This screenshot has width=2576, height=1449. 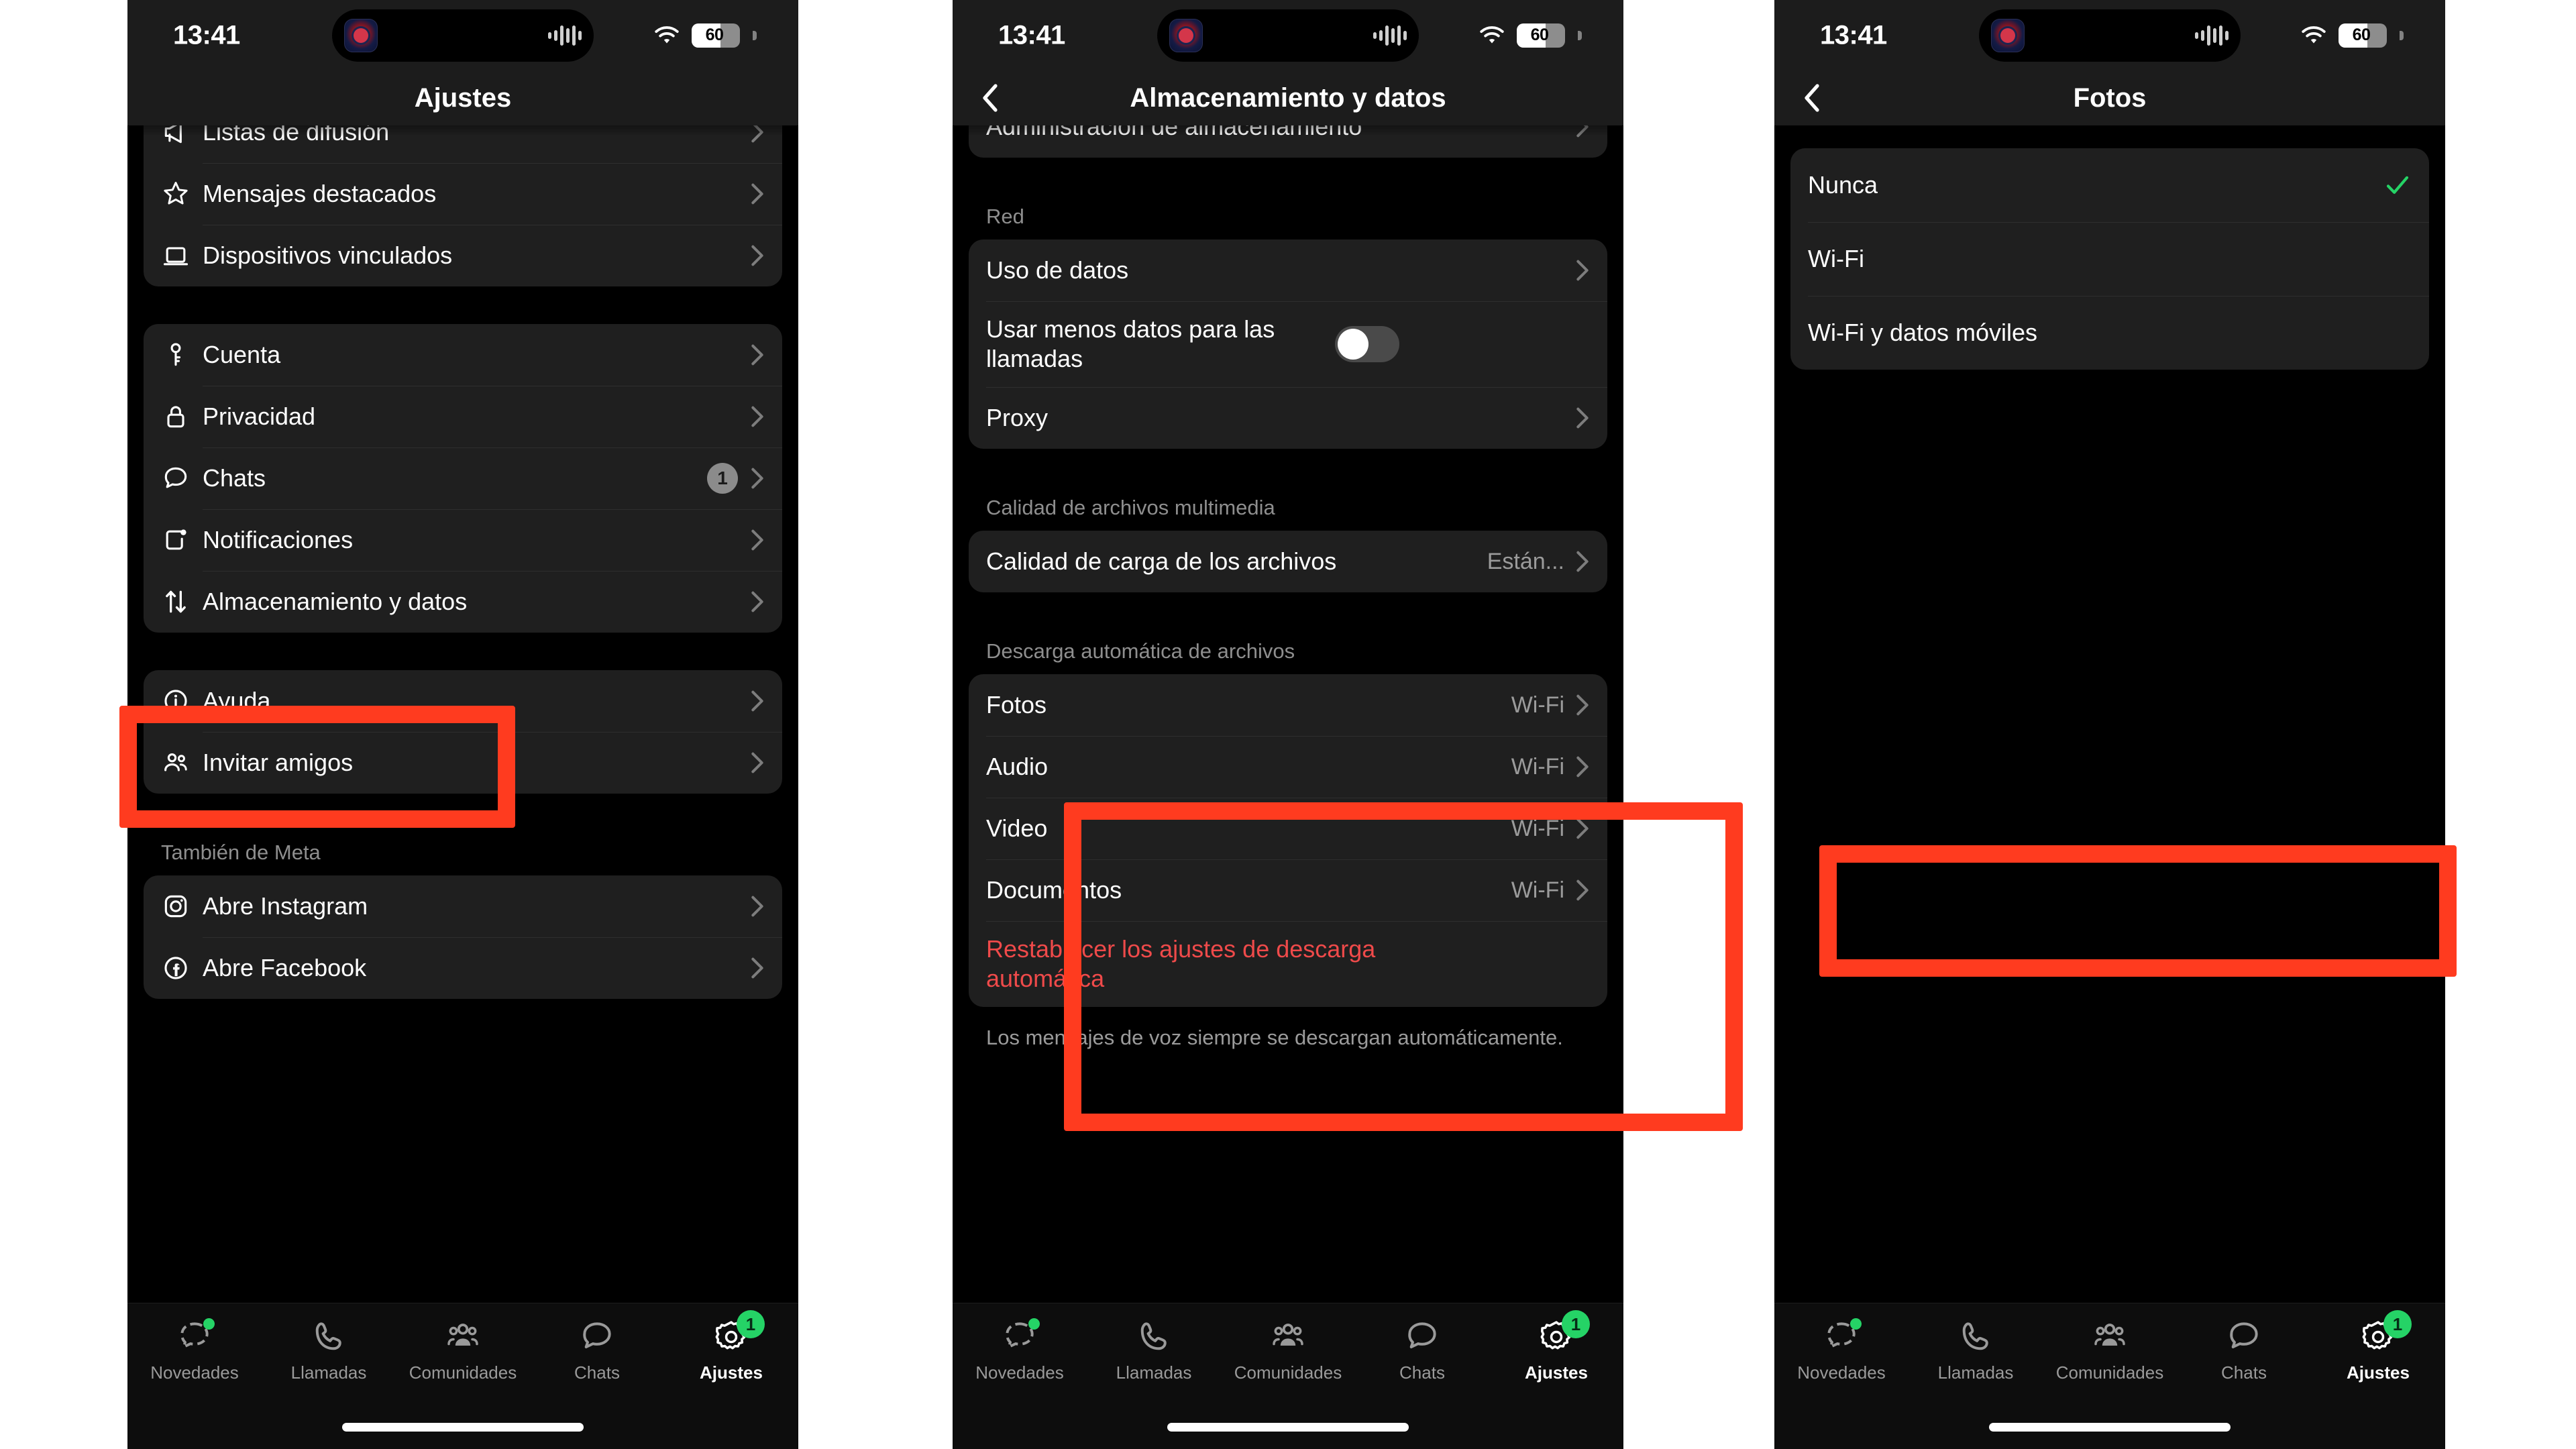 What do you see at coordinates (463, 194) in the screenshot?
I see `sidebar-item-mensajes-destacados: Mensajes destacados` at bounding box center [463, 194].